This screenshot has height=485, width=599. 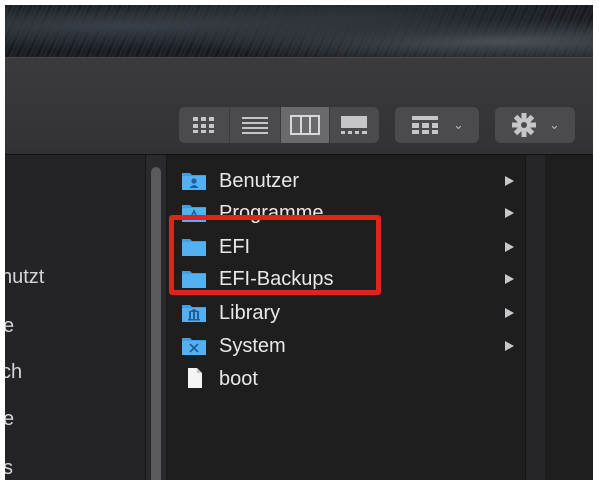 I want to click on list-item: EFI, so click(x=346, y=247).